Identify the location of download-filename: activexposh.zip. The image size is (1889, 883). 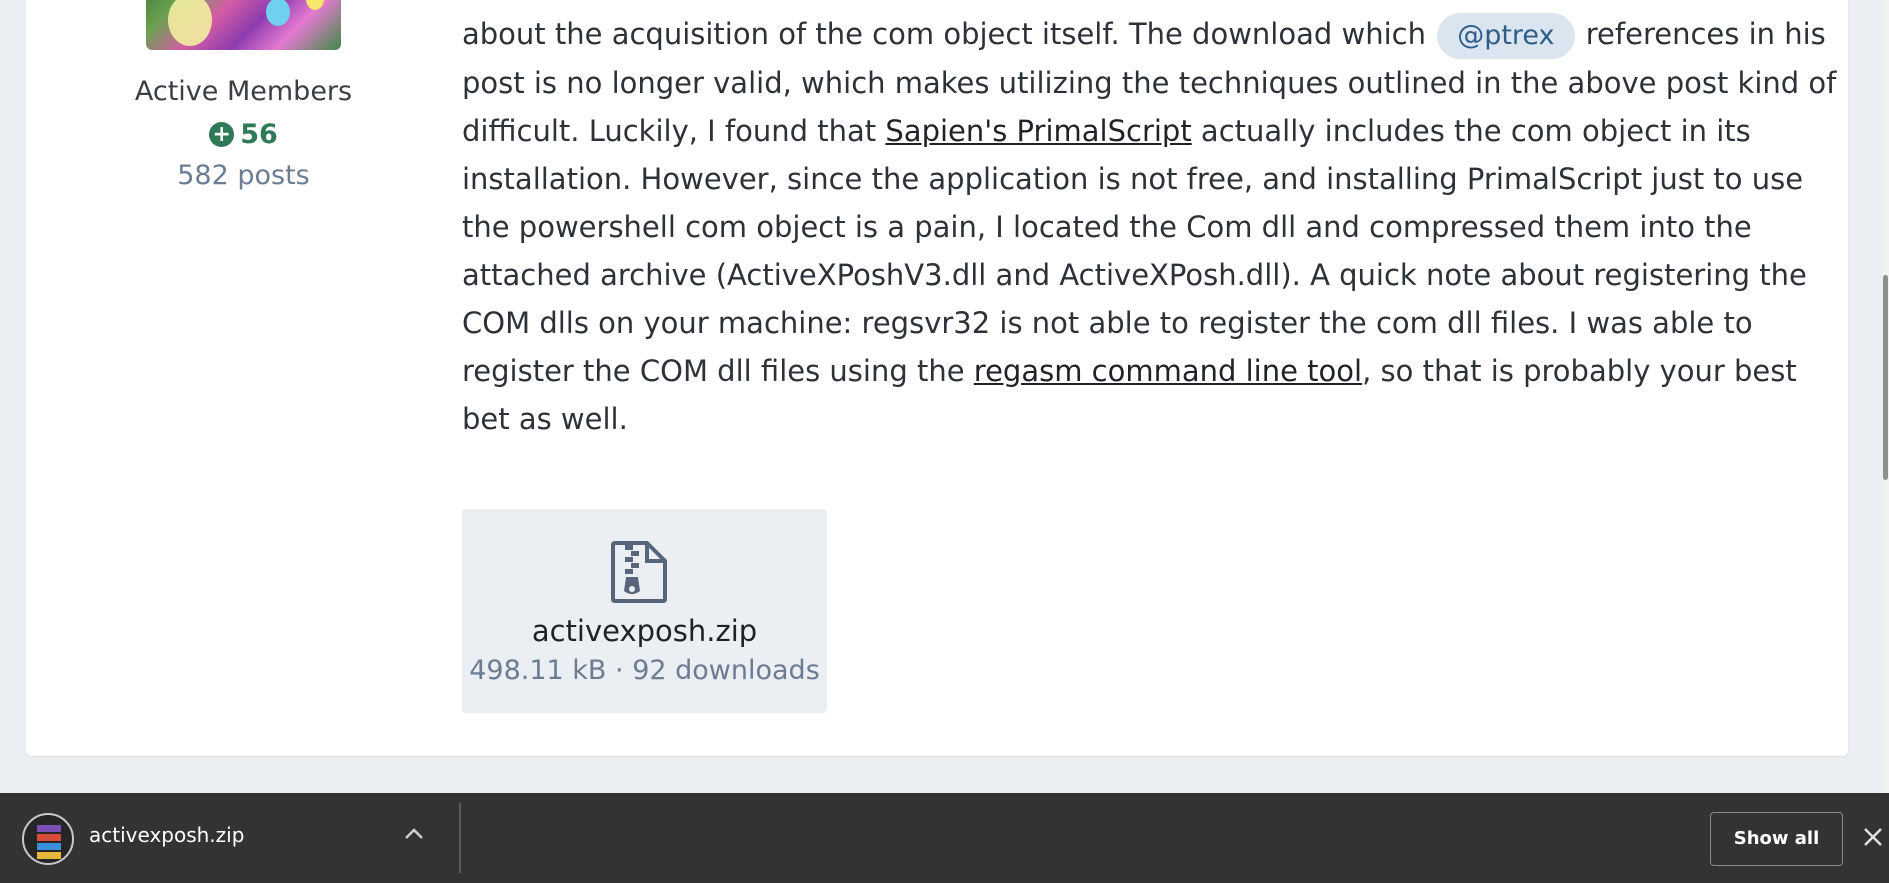
(166, 835).